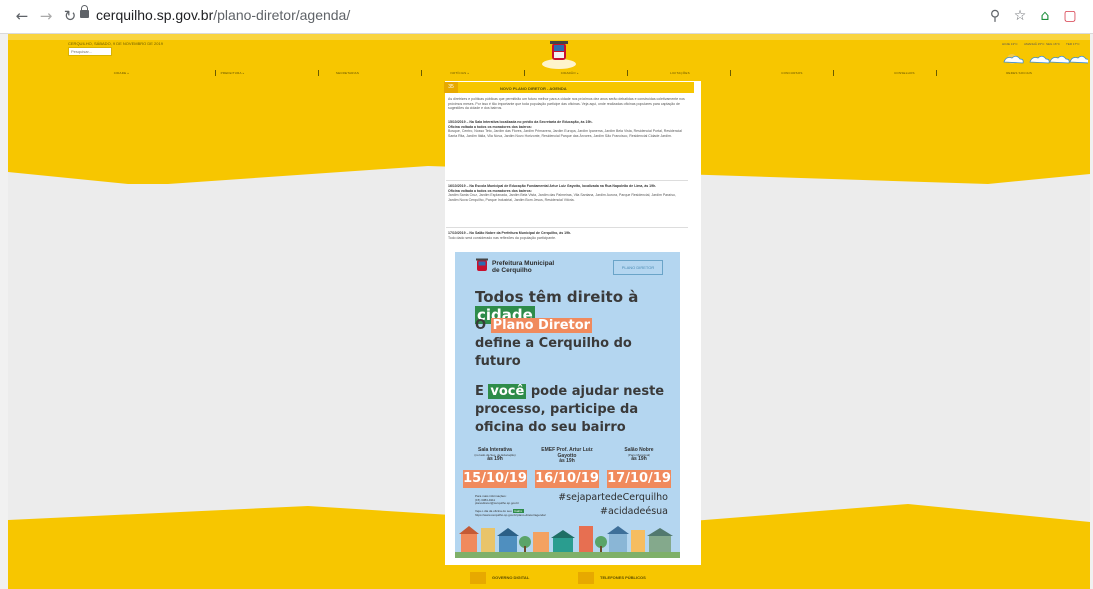  What do you see at coordinates (512, 270) in the screenshot?
I see `poster-logo-line: de Cerquilho` at bounding box center [512, 270].